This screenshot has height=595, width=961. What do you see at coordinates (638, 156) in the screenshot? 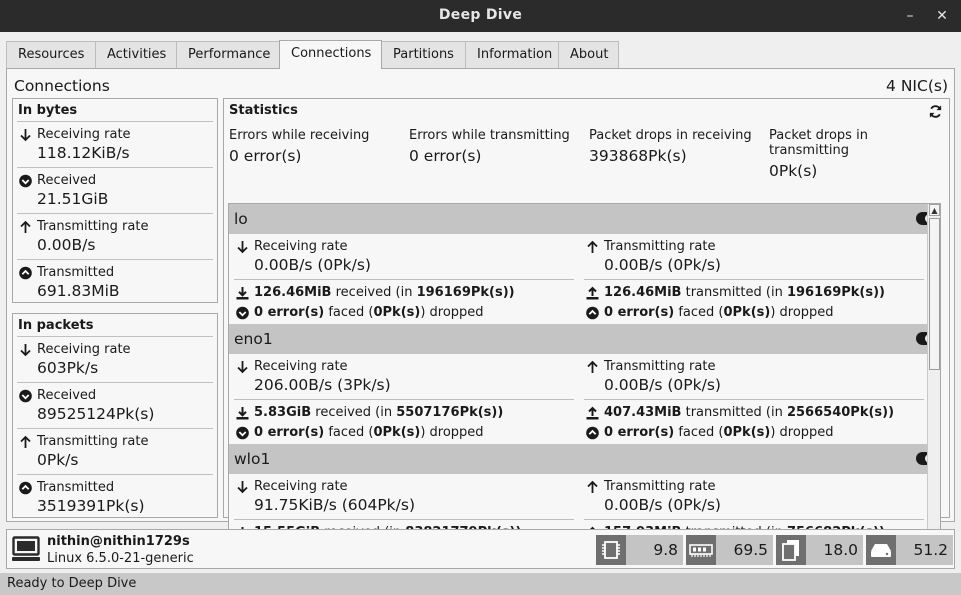
I see `stat-value: 393868Pk(s)` at bounding box center [638, 156].